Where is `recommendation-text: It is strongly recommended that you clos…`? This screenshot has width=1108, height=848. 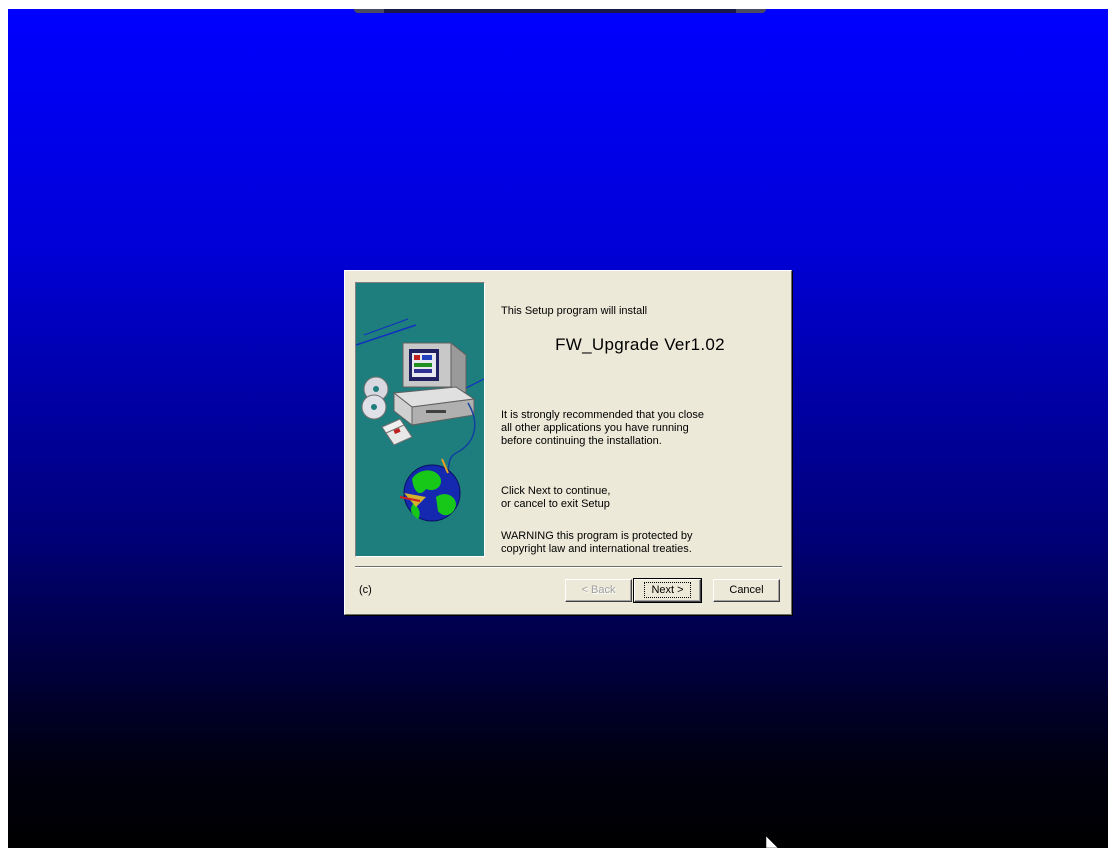 recommendation-text: It is strongly recommended that you clos… is located at coordinates (602, 428).